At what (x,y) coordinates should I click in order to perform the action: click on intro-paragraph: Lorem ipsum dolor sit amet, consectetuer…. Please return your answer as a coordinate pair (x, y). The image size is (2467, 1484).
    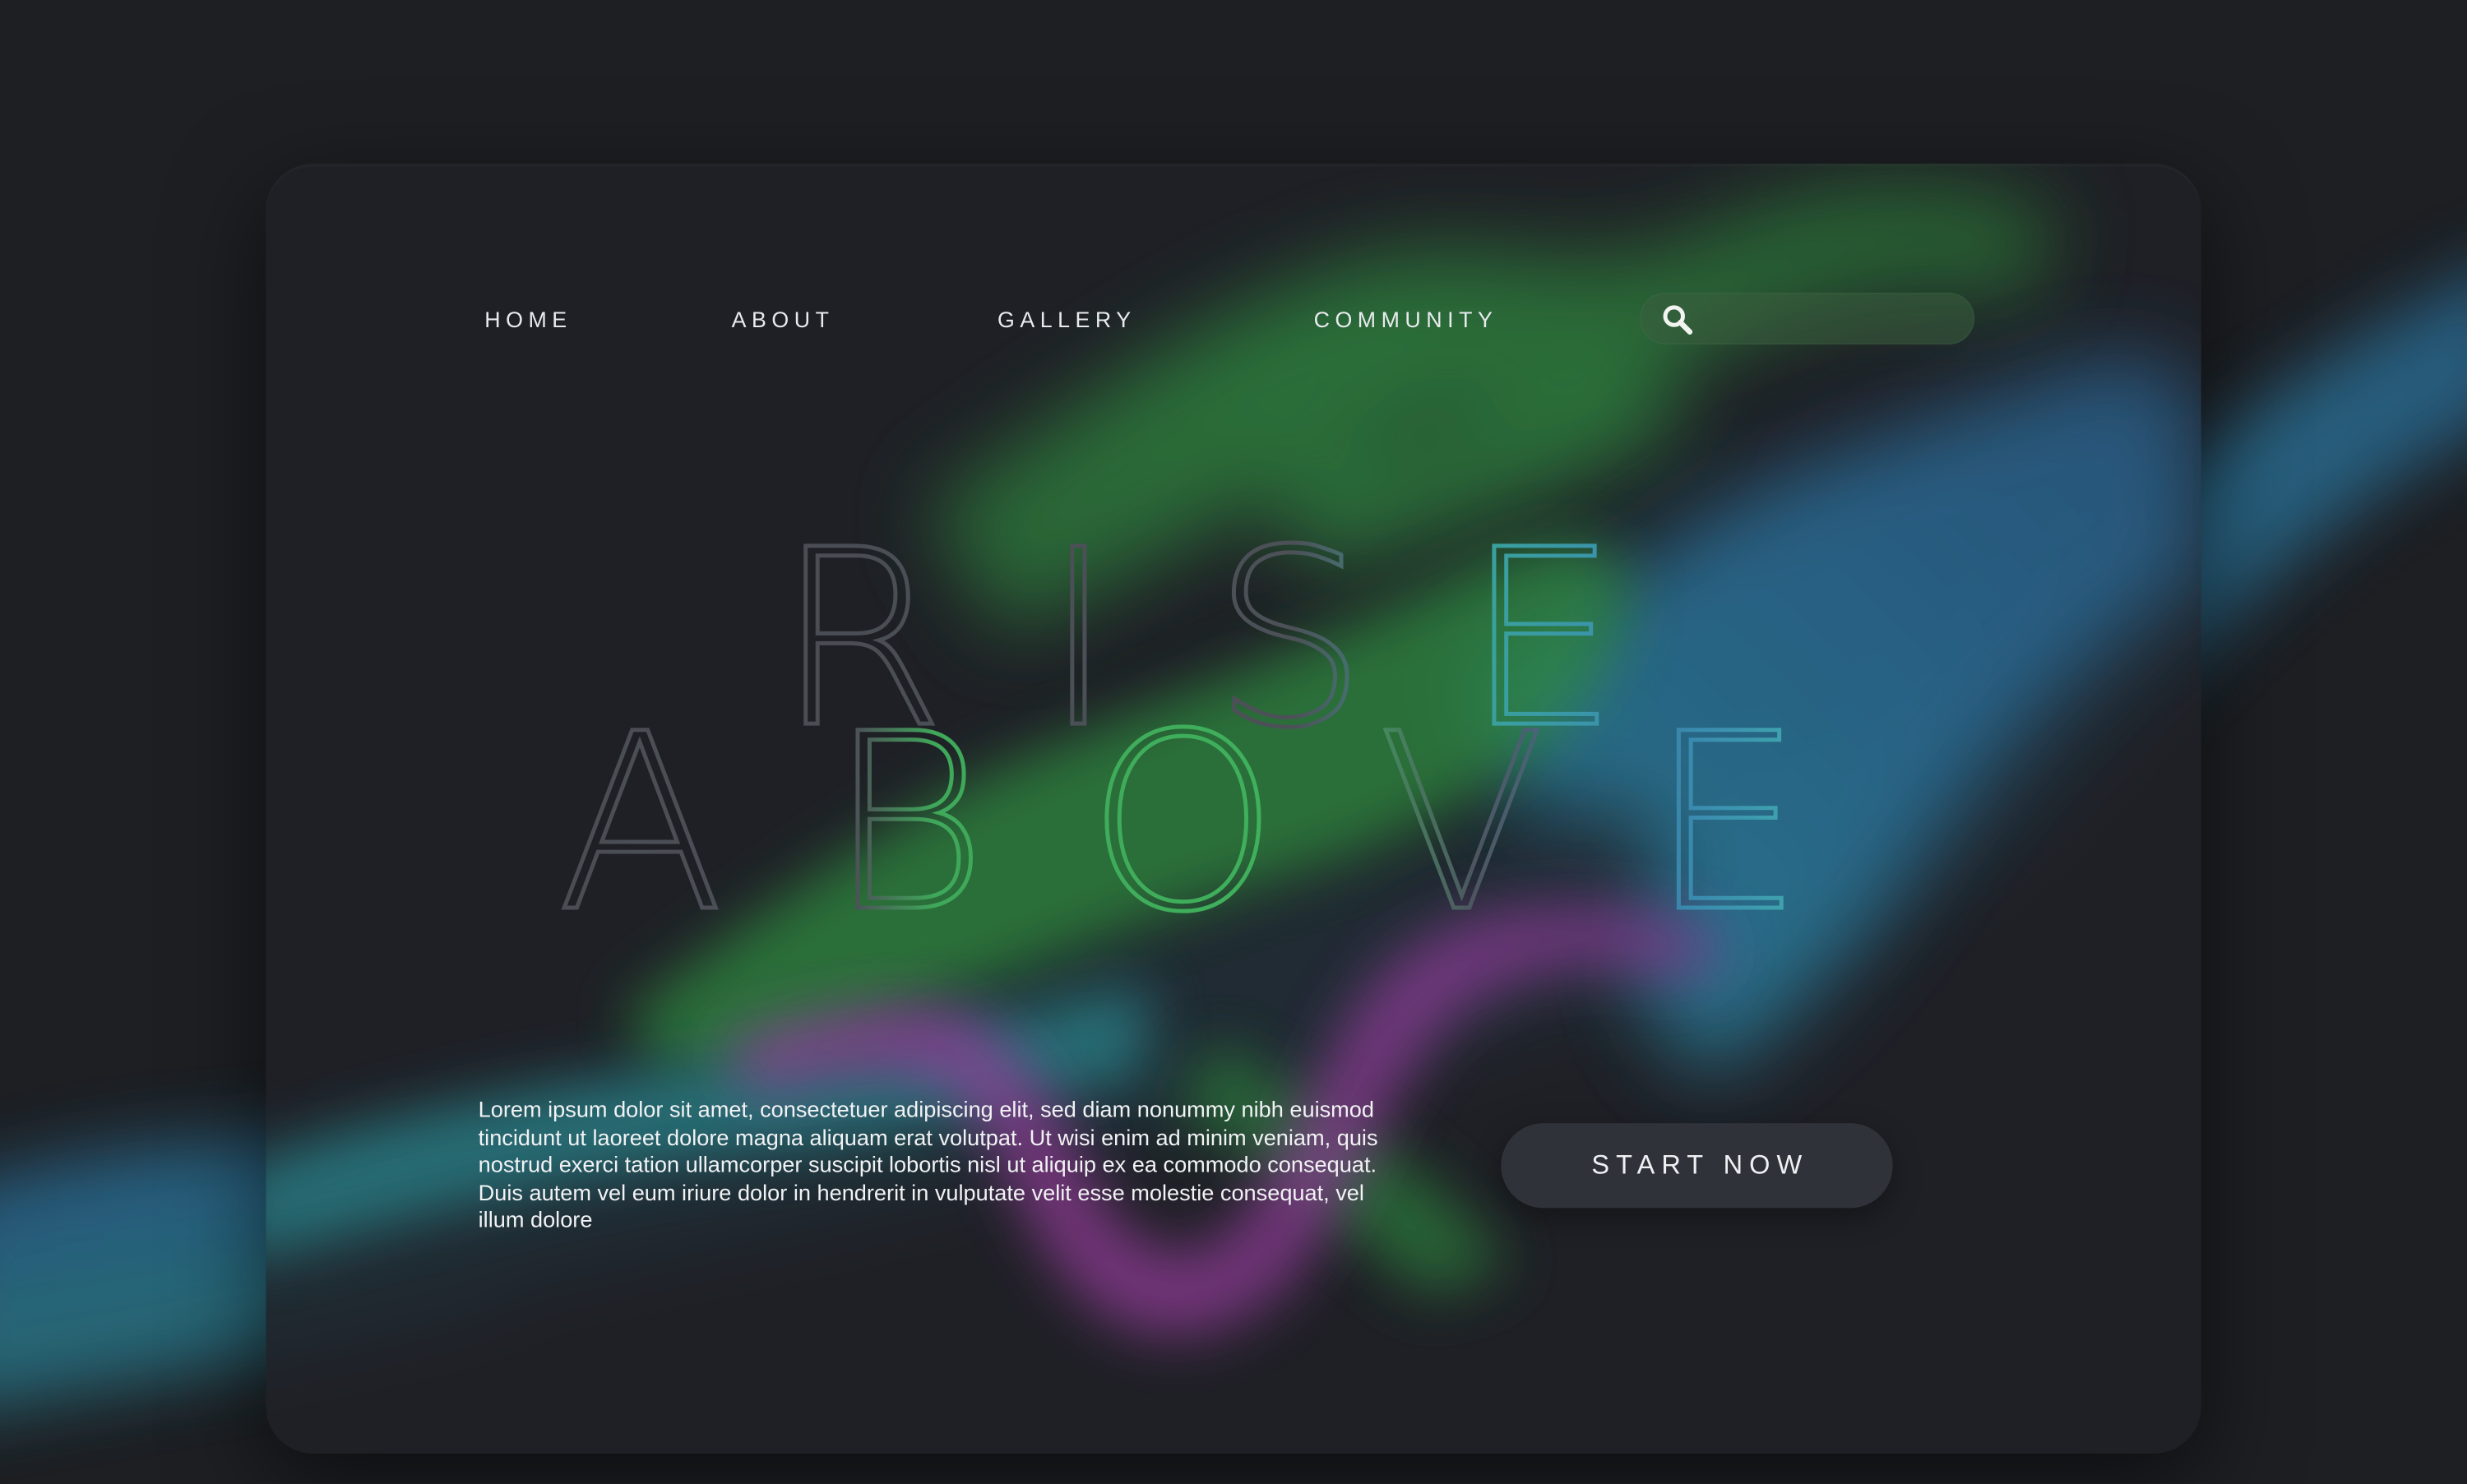
    Looking at the image, I should click on (928, 1166).